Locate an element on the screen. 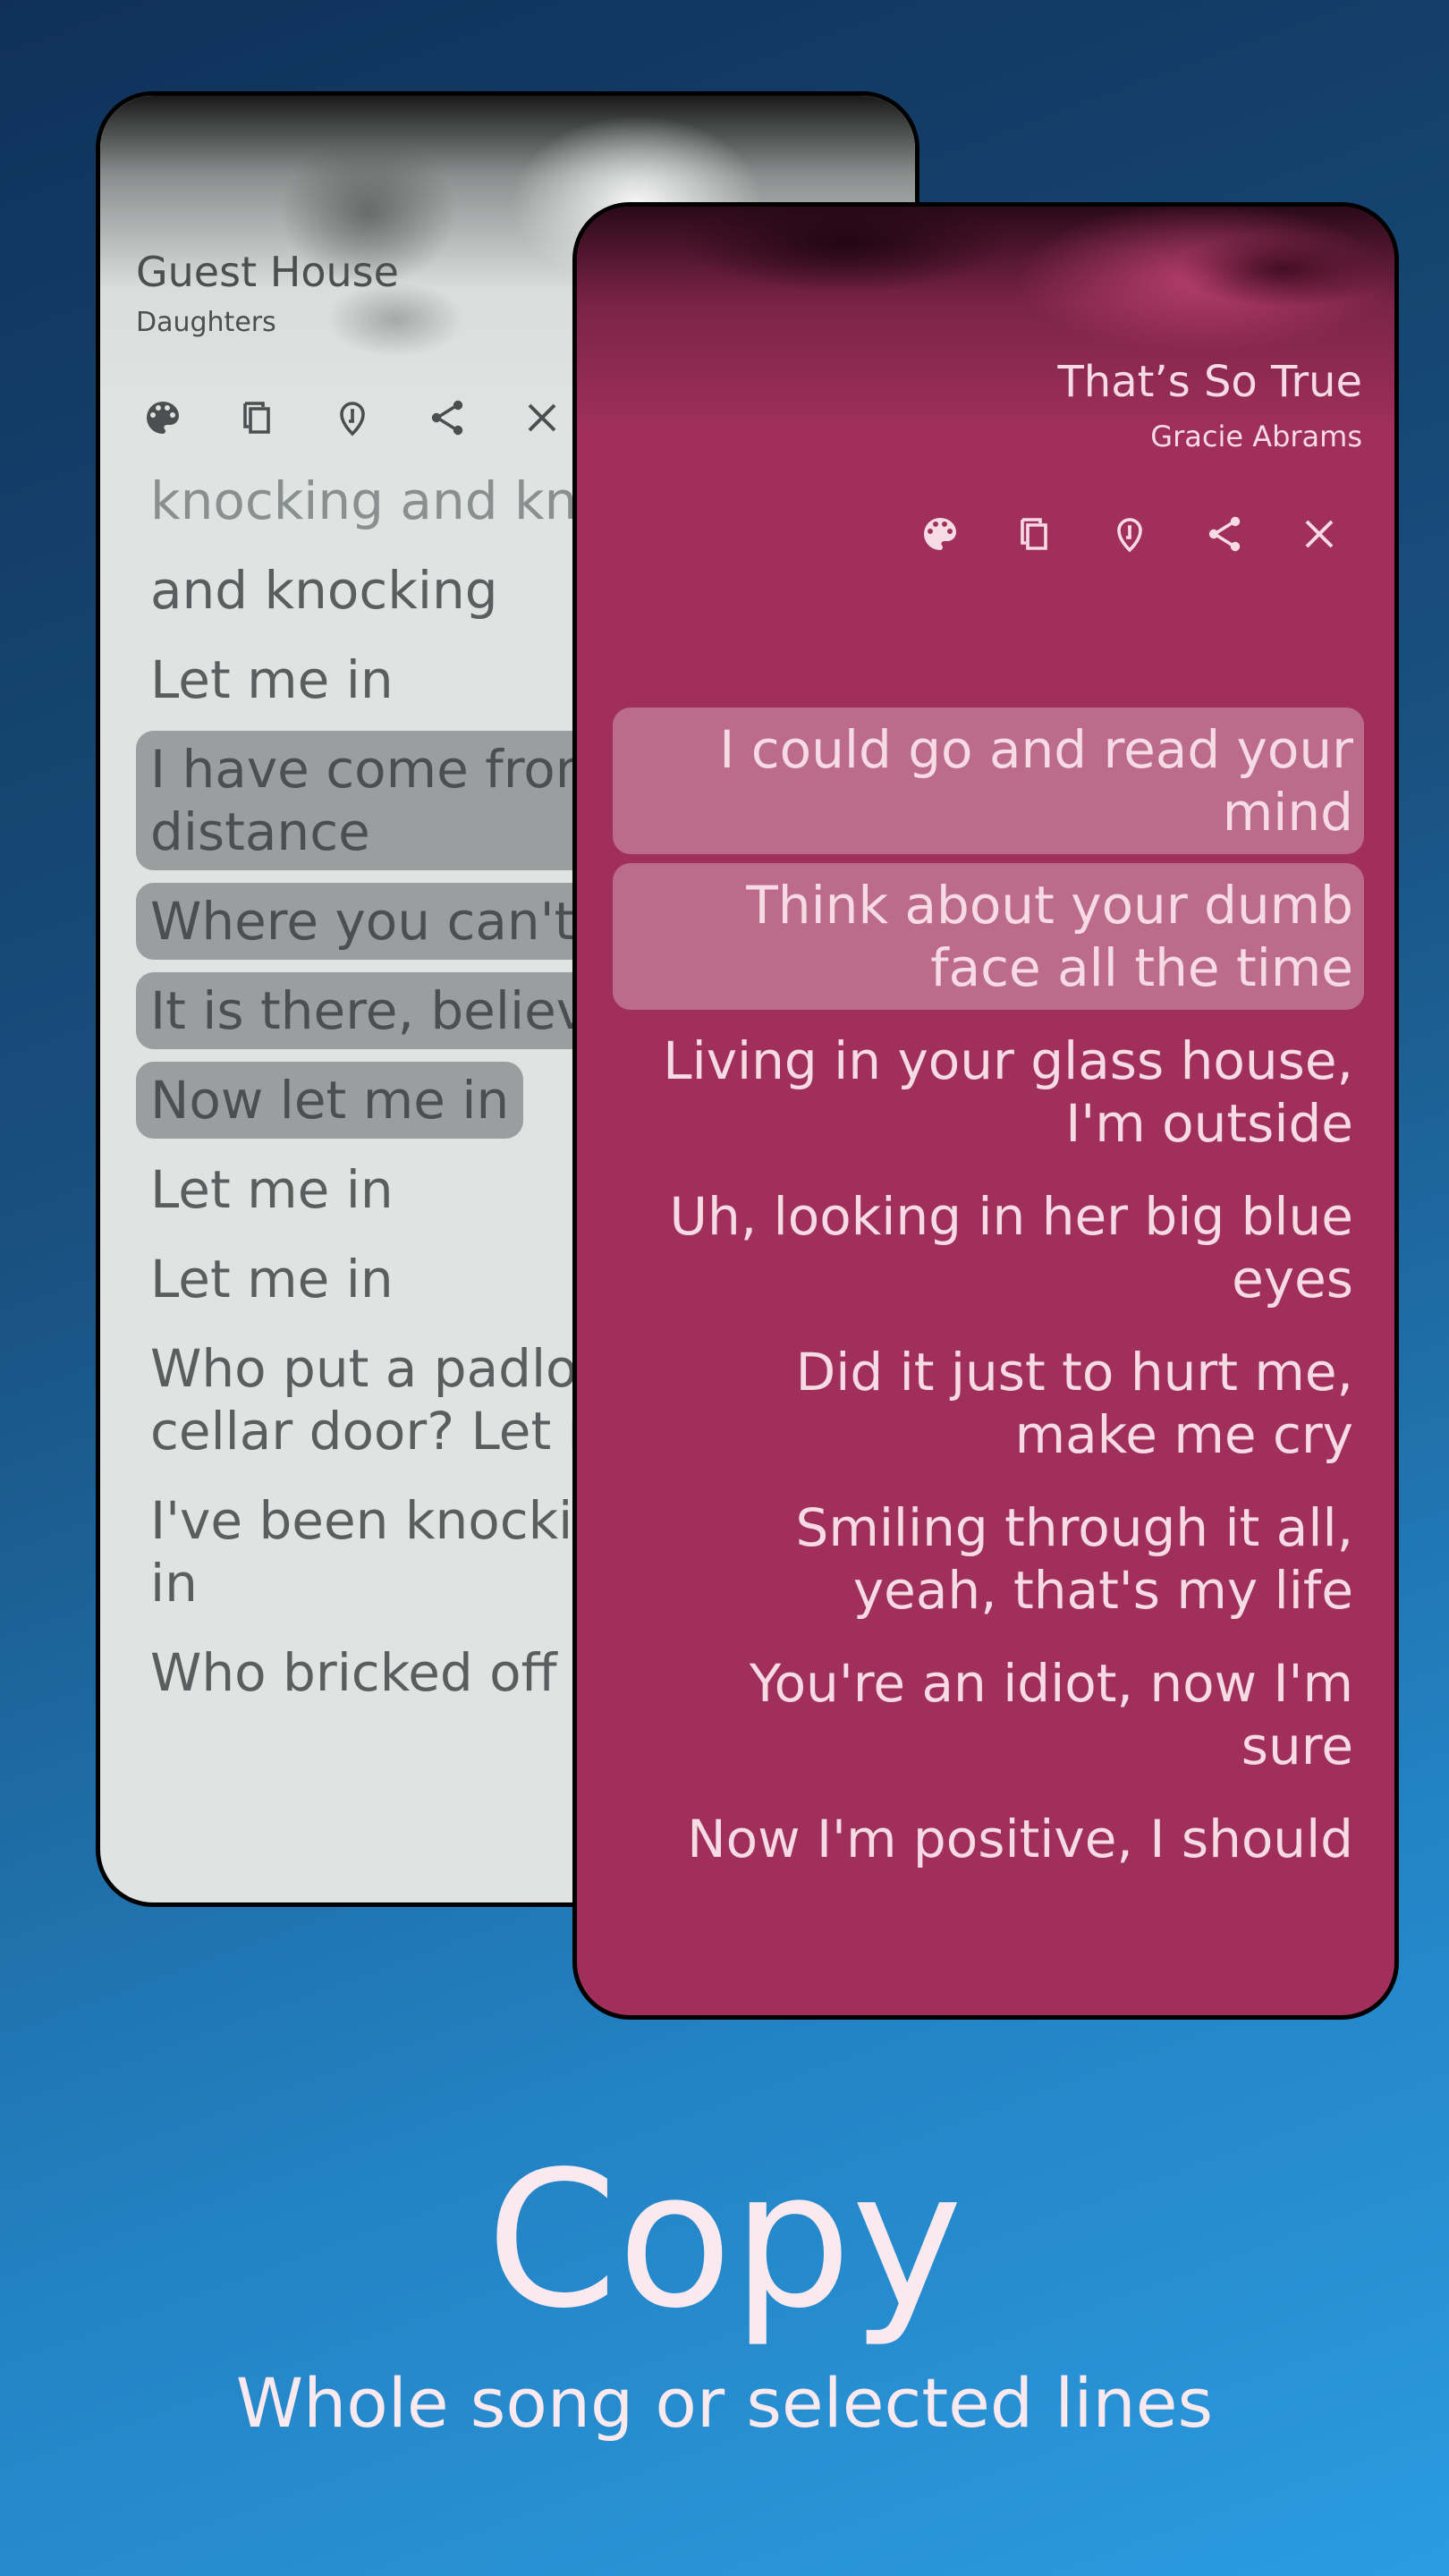  lyric-line: Think about your dumb face all the time is located at coordinates (988, 936).